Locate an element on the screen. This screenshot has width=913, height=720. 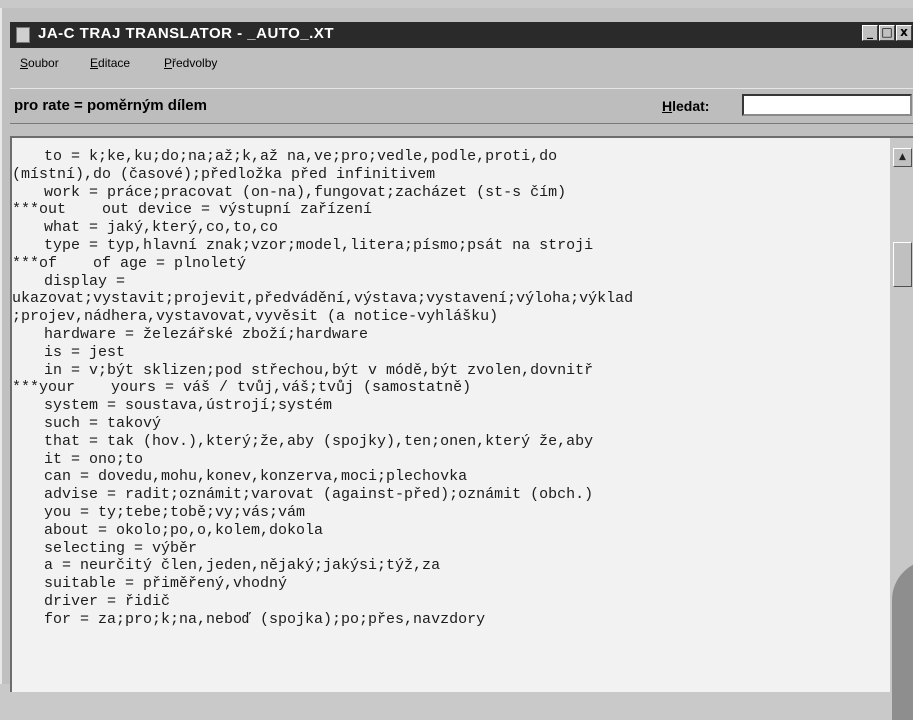
menu-soubor-label: oubor is located at coordinates (43, 63).